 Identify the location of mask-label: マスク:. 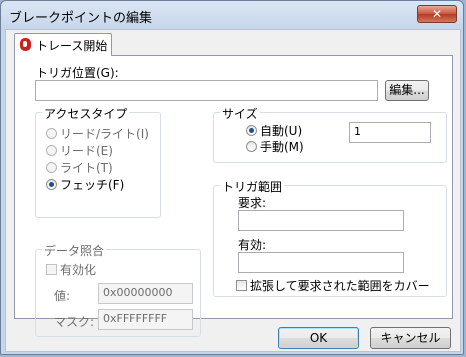
(74, 322).